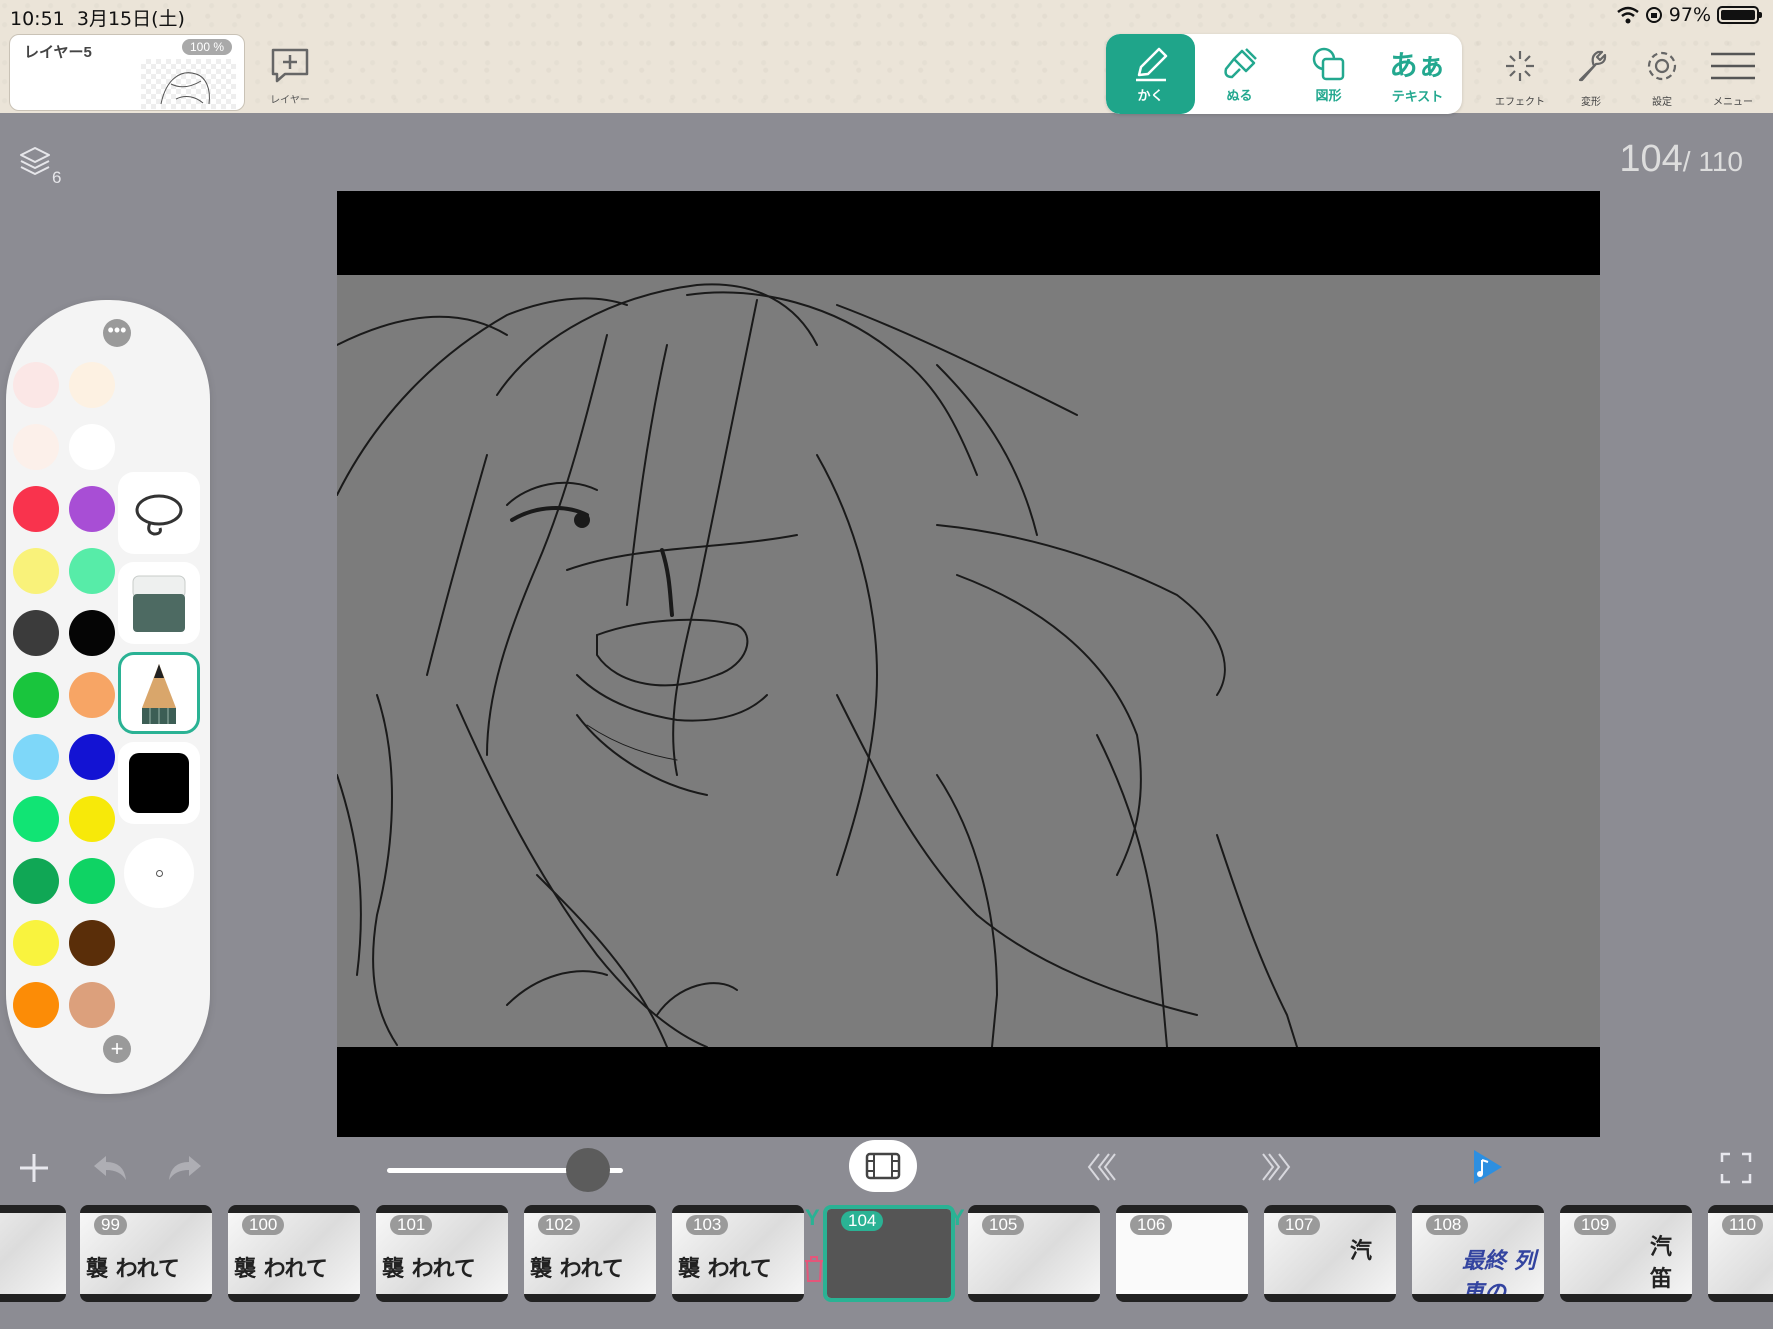 The image size is (1773, 1329). What do you see at coordinates (1101, 1167) in the screenshot?
I see `prev-onion-icon` at bounding box center [1101, 1167].